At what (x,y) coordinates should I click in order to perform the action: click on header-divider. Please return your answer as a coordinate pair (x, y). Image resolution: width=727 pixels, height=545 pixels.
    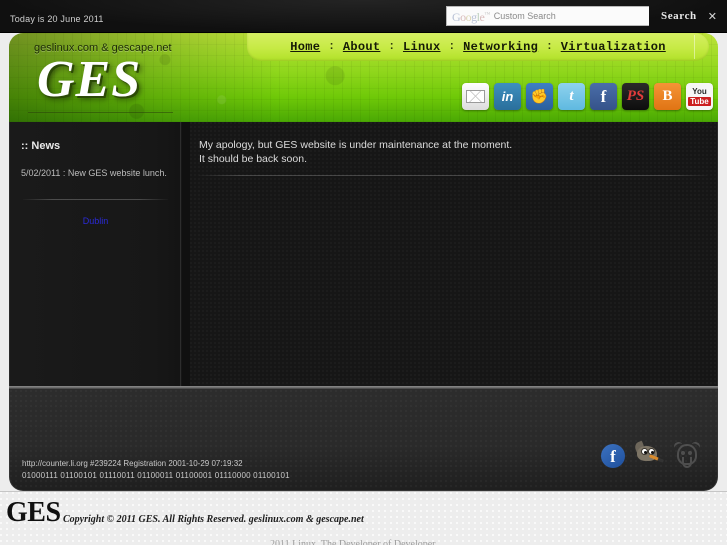
    Looking at the image, I should click on (100, 112).